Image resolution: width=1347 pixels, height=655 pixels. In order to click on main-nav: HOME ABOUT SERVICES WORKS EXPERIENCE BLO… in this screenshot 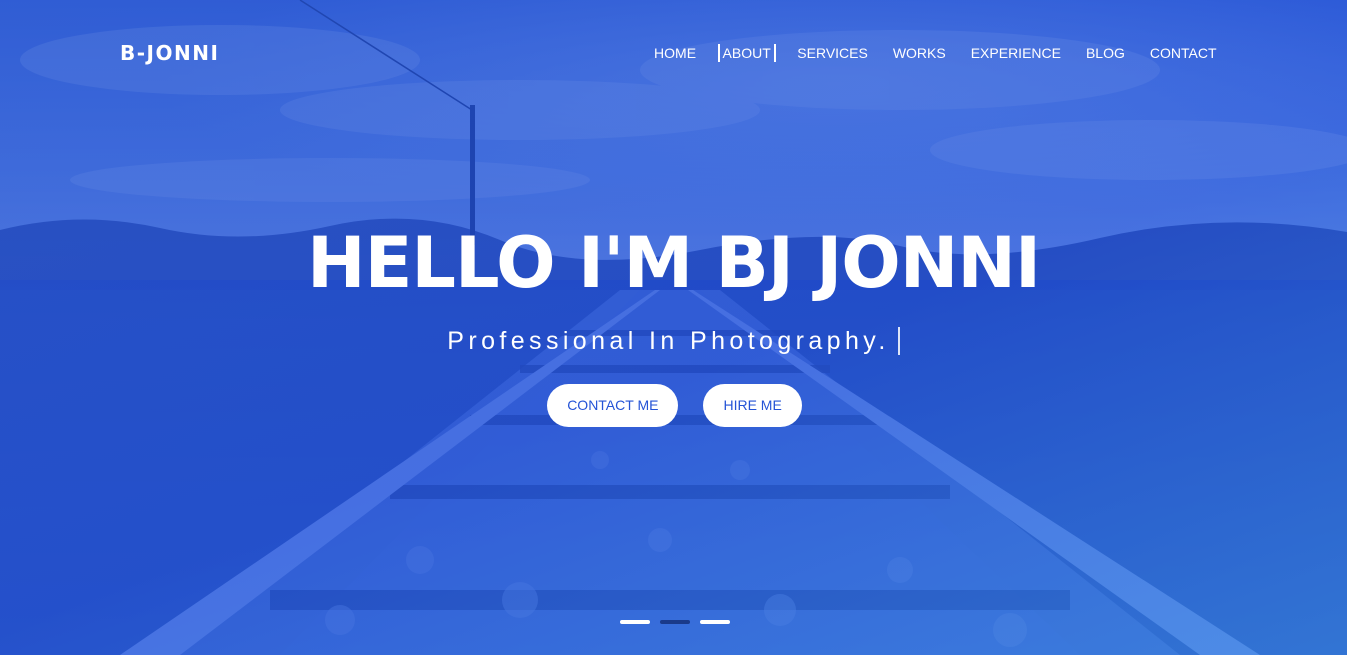, I will do `click(935, 53)`.